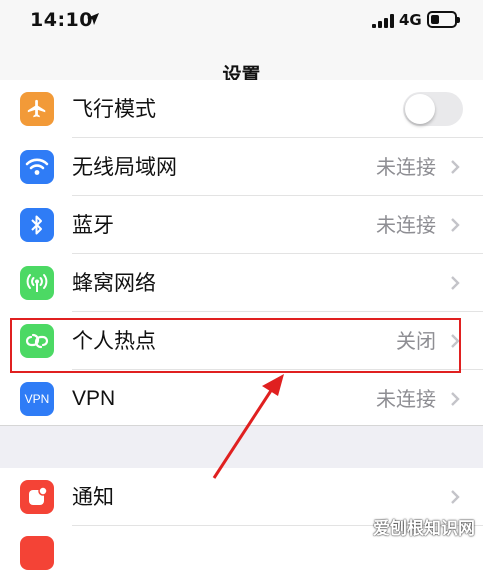  Describe the element at coordinates (93, 225) in the screenshot. I see `settings-row-label: 蓝牙` at that location.